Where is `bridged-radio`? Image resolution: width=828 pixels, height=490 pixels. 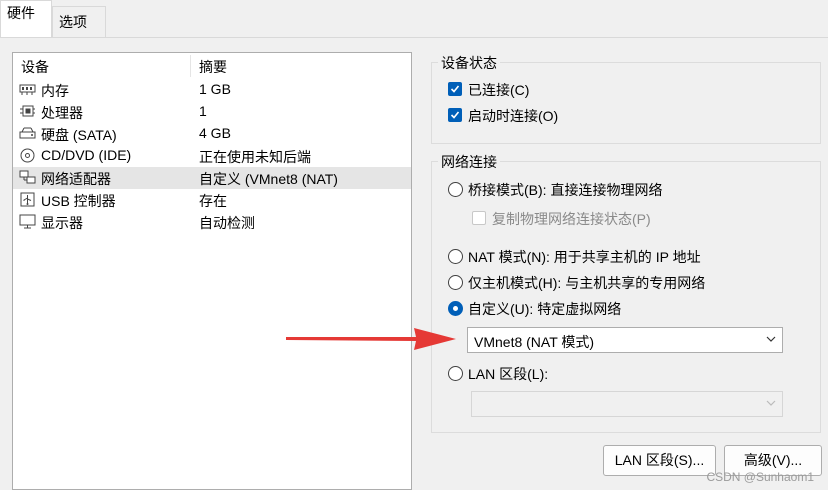
bridged-radio is located at coordinates (455, 189).